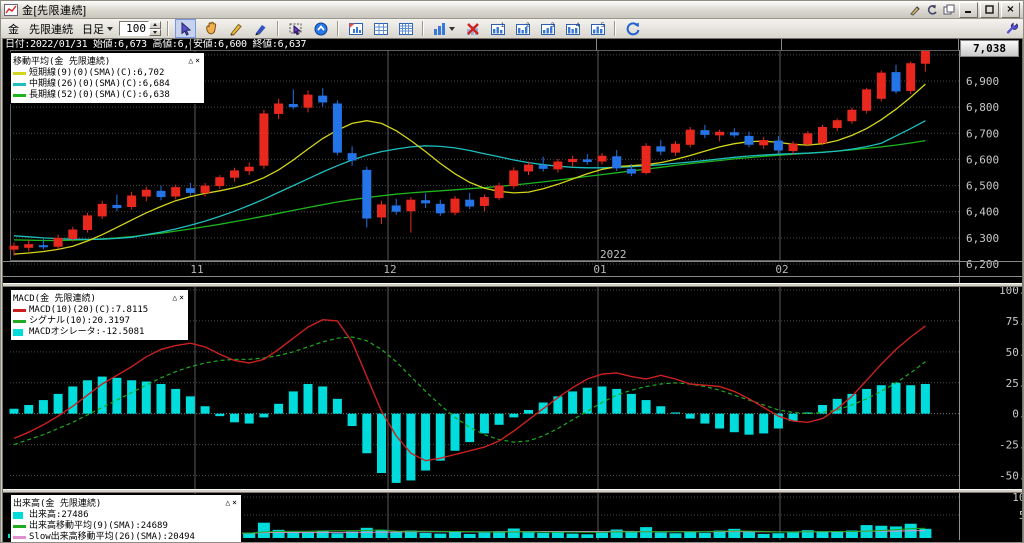 This screenshot has width=1024, height=543. I want to click on svg-text: 2022, so click(613, 254).